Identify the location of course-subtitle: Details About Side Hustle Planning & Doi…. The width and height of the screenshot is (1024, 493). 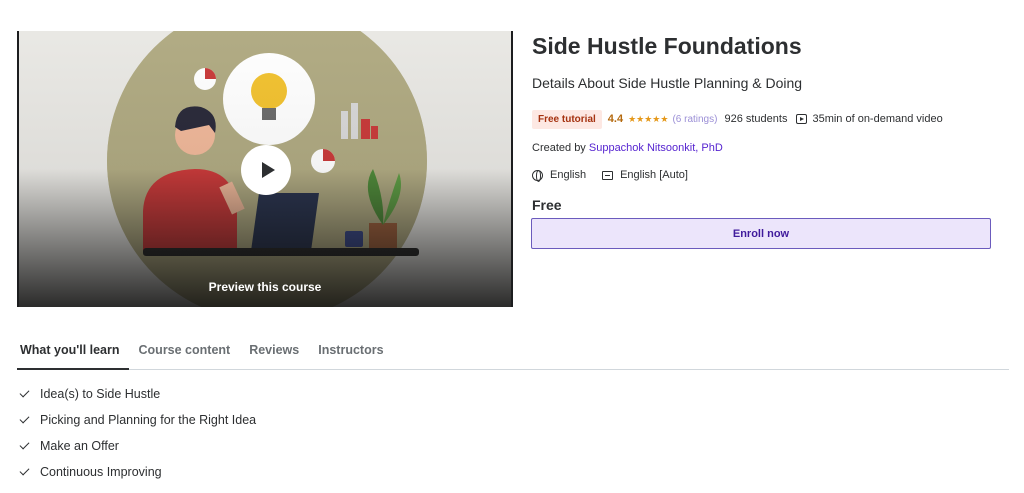
(667, 83).